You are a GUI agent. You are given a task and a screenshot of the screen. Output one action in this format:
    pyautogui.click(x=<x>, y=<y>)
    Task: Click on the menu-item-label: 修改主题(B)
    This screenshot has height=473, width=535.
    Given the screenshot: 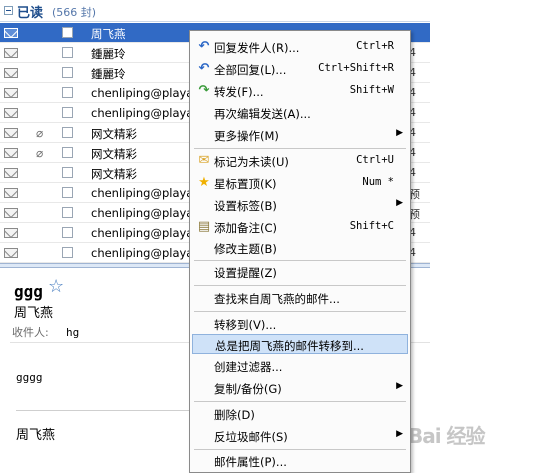 What is the action you would take?
    pyautogui.click(x=245, y=249)
    